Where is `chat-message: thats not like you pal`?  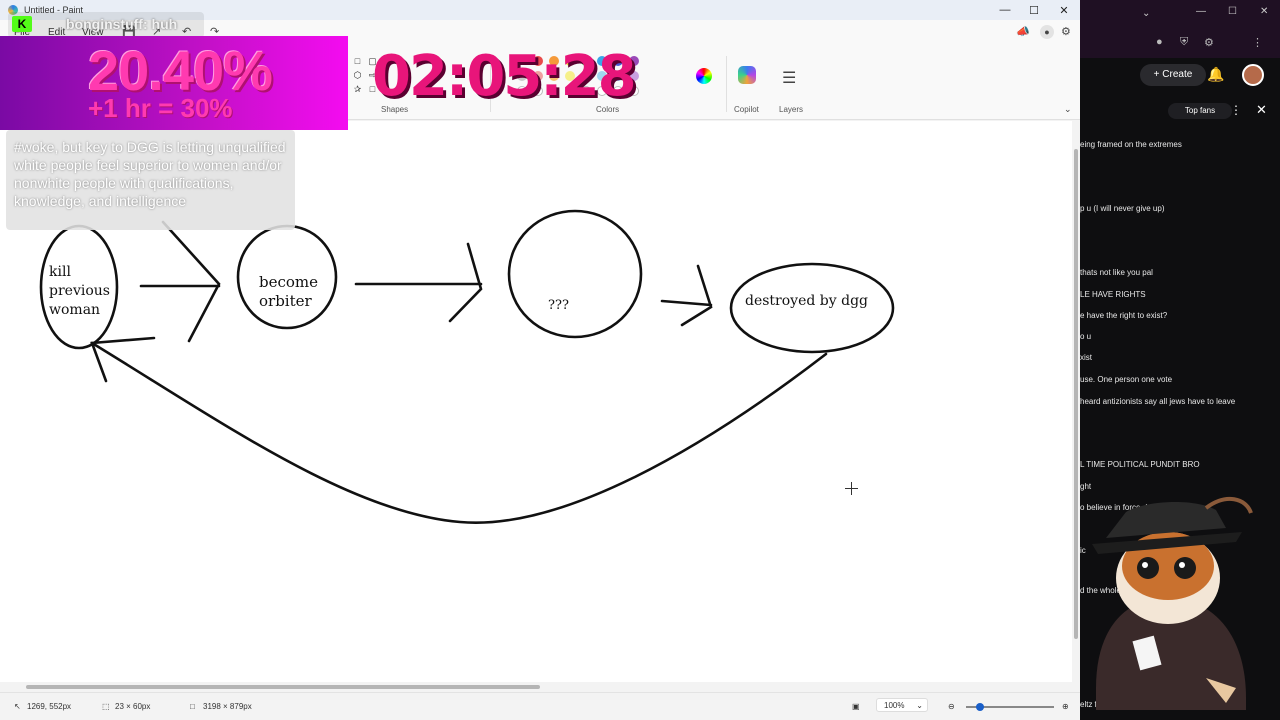
chat-message: thats not like you pal is located at coordinates (1116, 272).